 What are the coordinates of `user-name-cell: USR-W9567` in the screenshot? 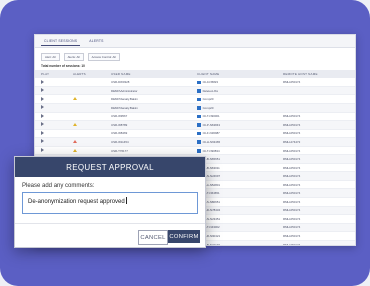 It's located at (148, 117).